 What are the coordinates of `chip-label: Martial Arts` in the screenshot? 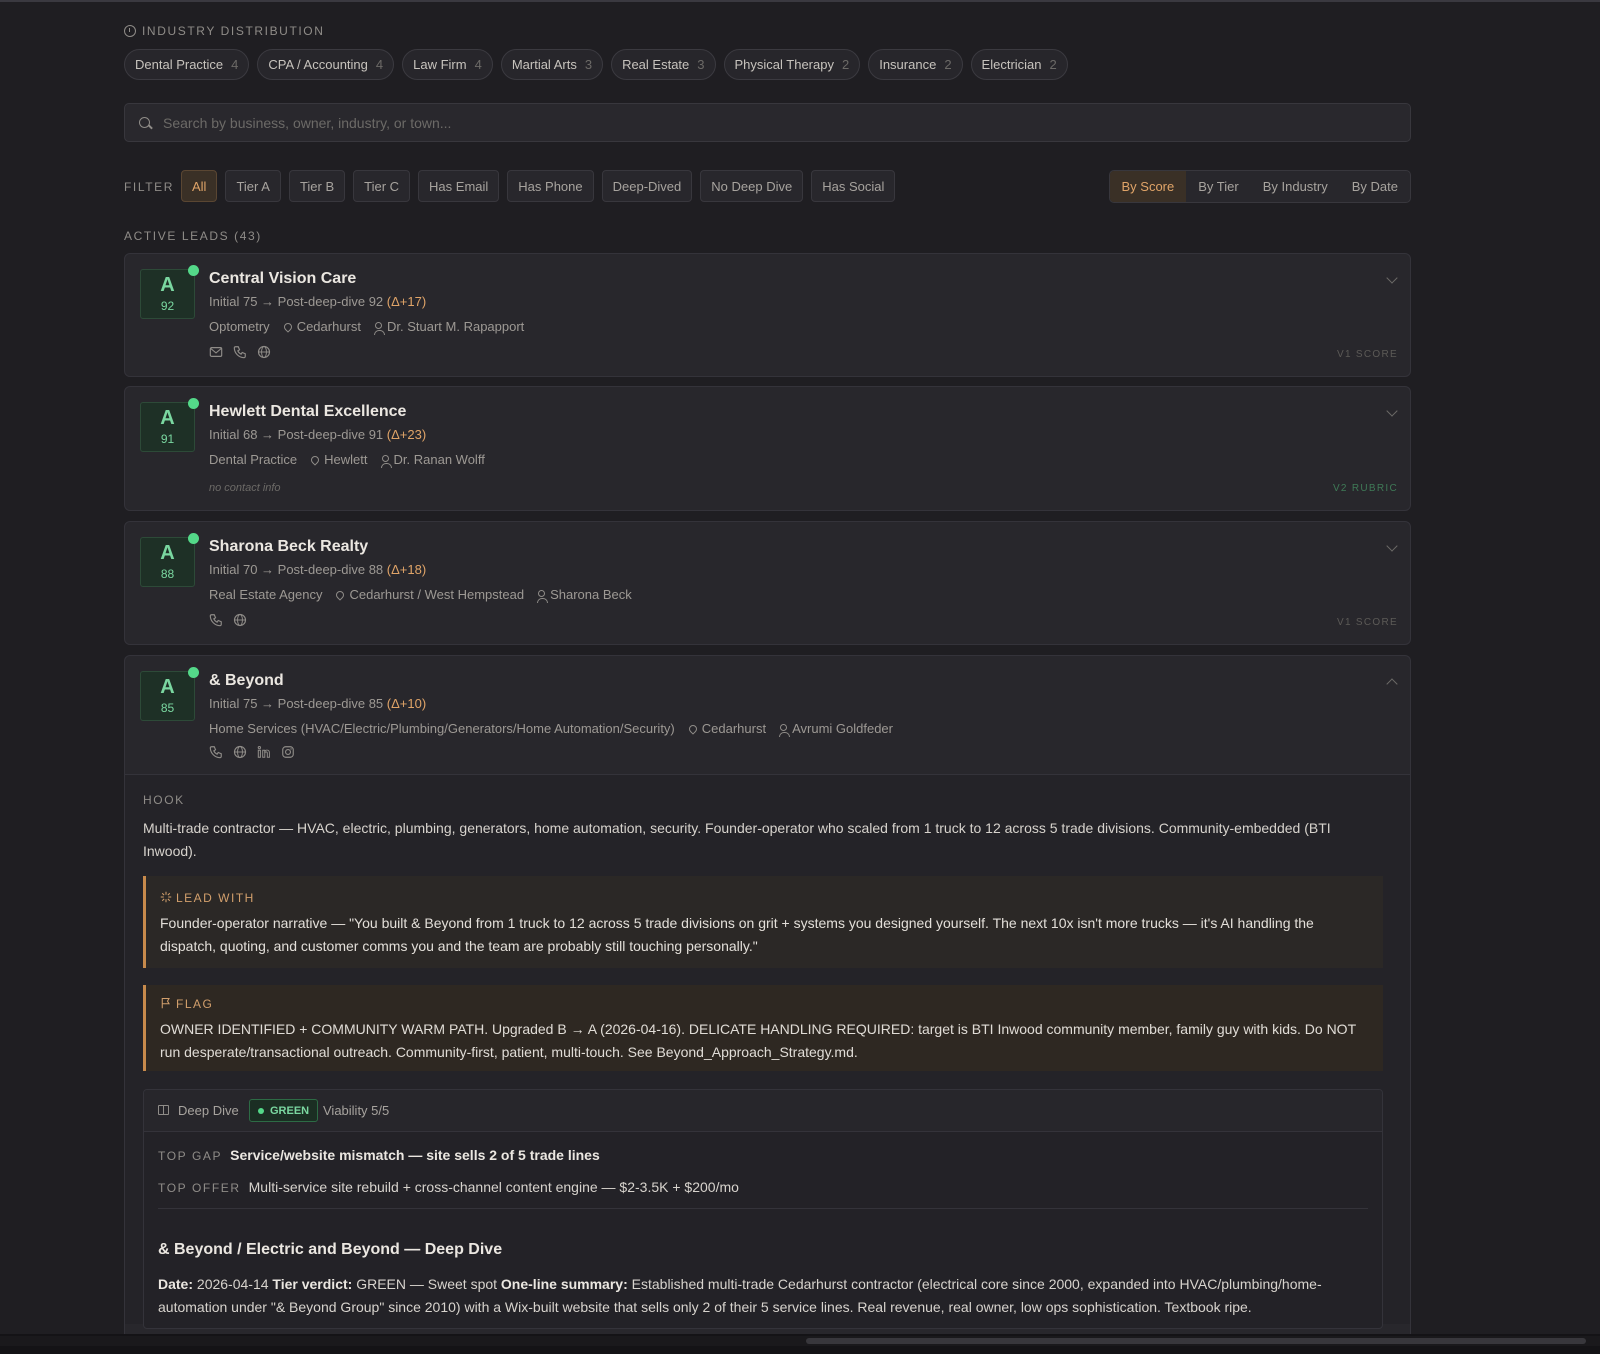 It's located at (544, 64).